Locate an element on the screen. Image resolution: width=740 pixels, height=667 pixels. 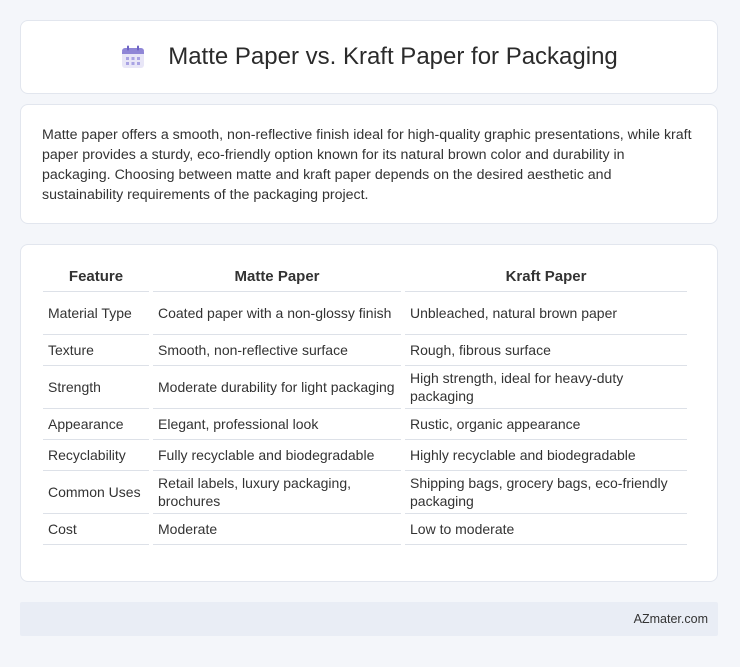
table-row: Cost Moderate Low to moderate is located at coordinates (365, 529).